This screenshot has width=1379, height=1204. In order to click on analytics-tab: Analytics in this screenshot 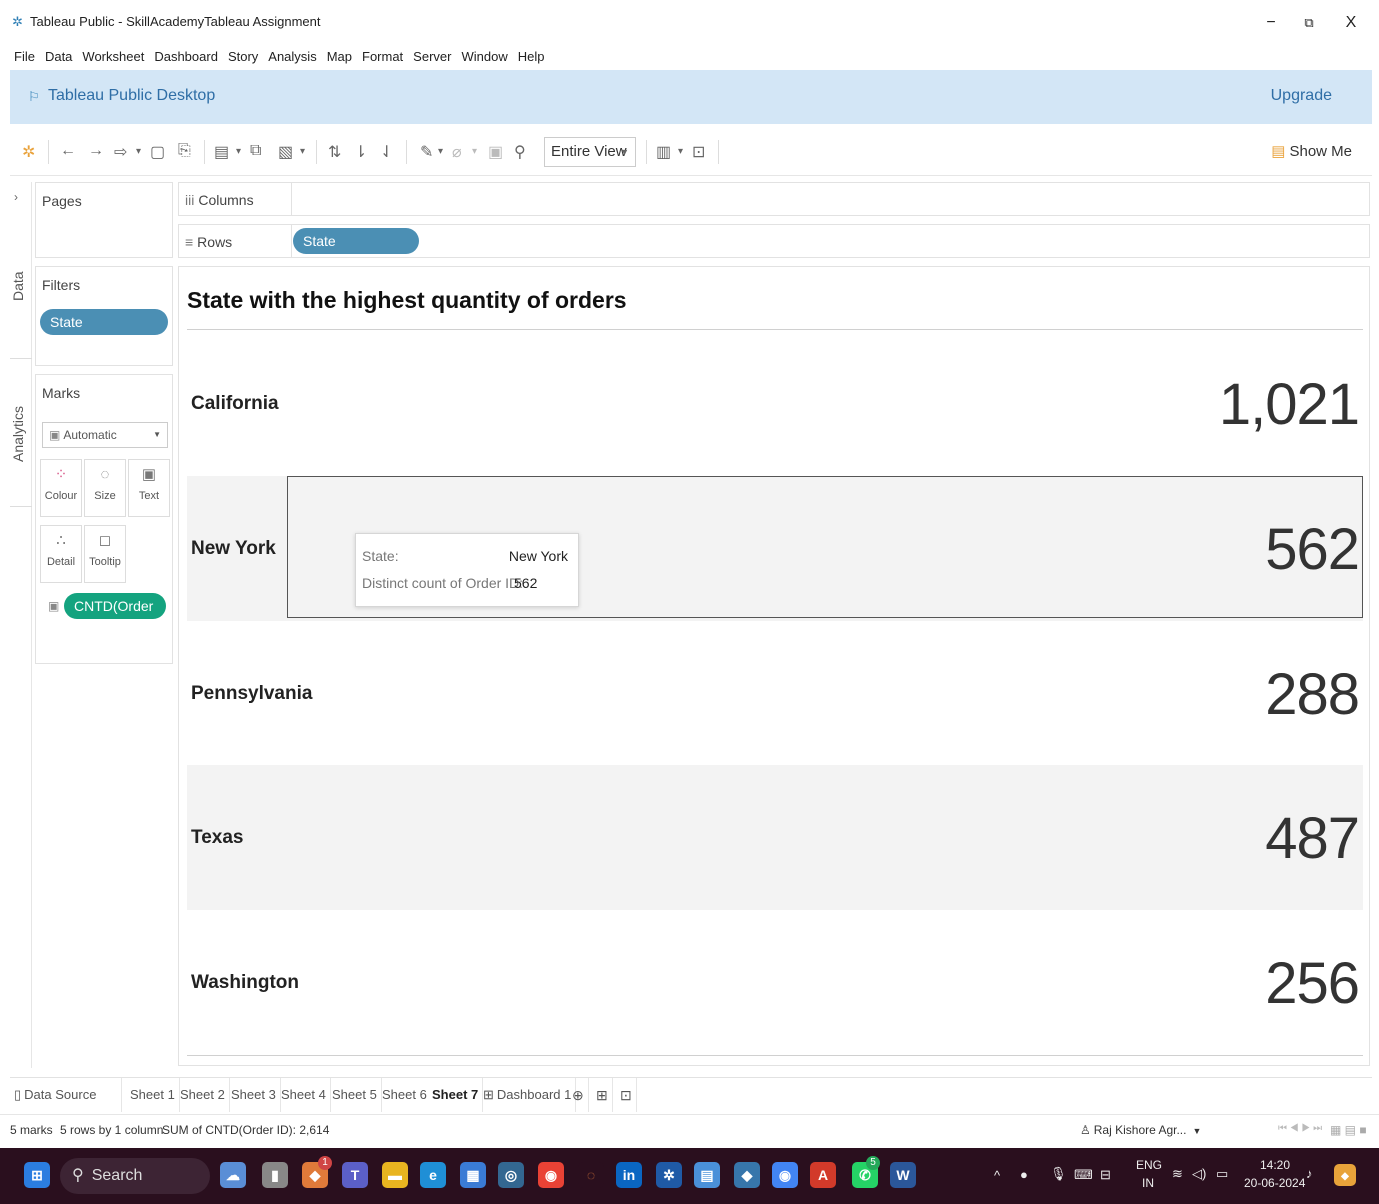, I will do `click(21, 434)`.